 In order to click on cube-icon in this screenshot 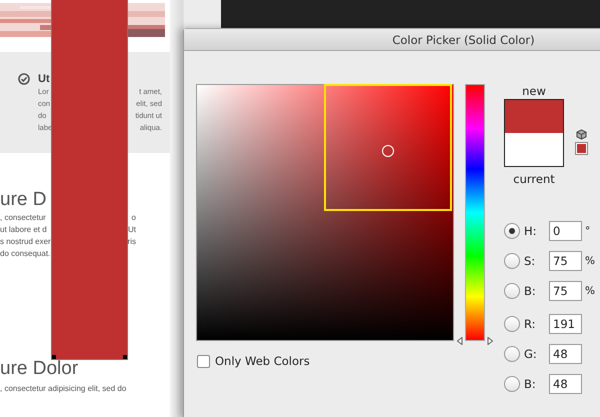, I will do `click(581, 134)`.